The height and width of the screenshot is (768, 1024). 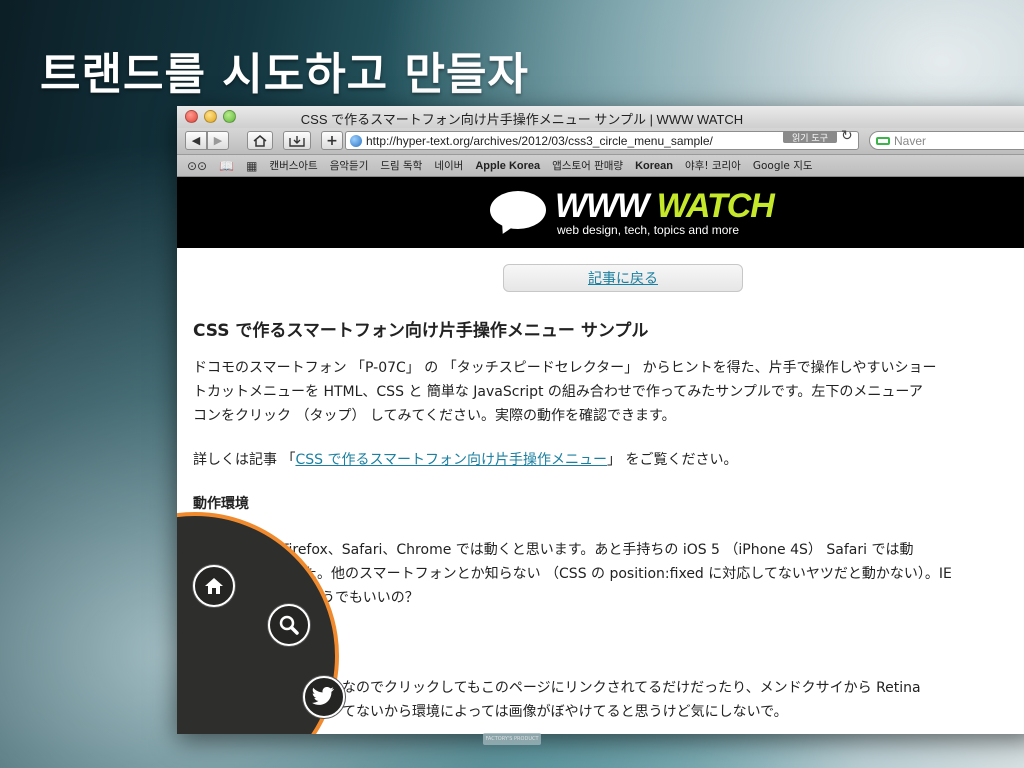 What do you see at coordinates (421, 331) in the screenshot?
I see `page-title: CSS で作るスマートフォン向け片手操作メニュー サンプル` at bounding box center [421, 331].